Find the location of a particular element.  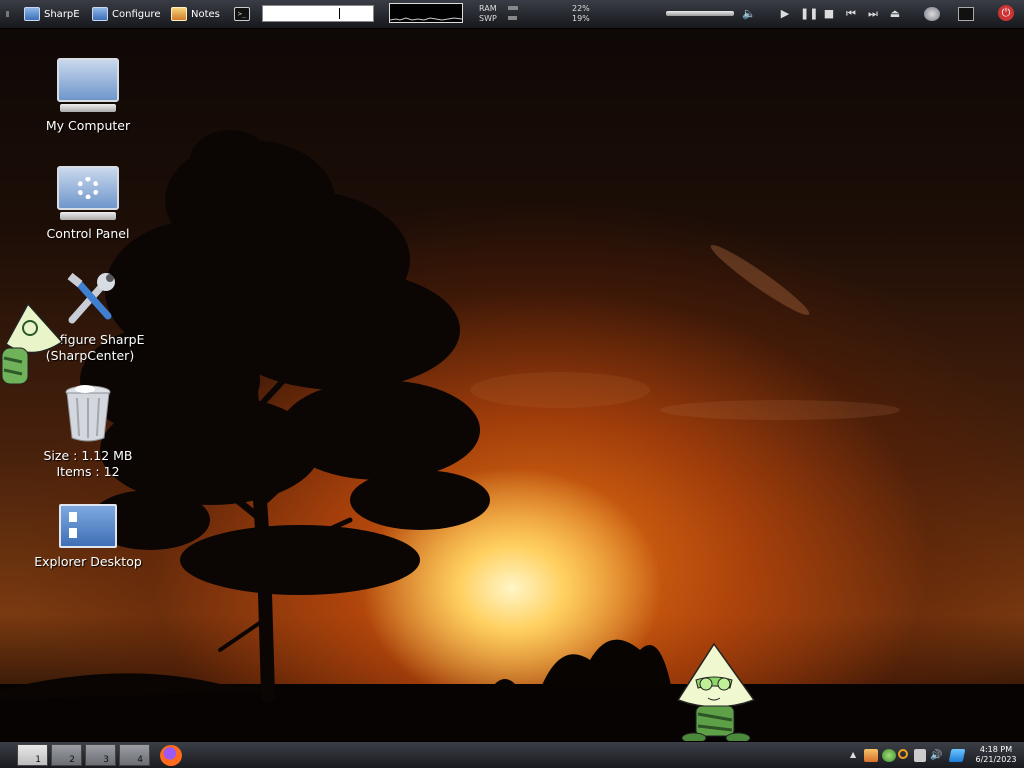

workspace-label: 3 is located at coordinates (106, 760).